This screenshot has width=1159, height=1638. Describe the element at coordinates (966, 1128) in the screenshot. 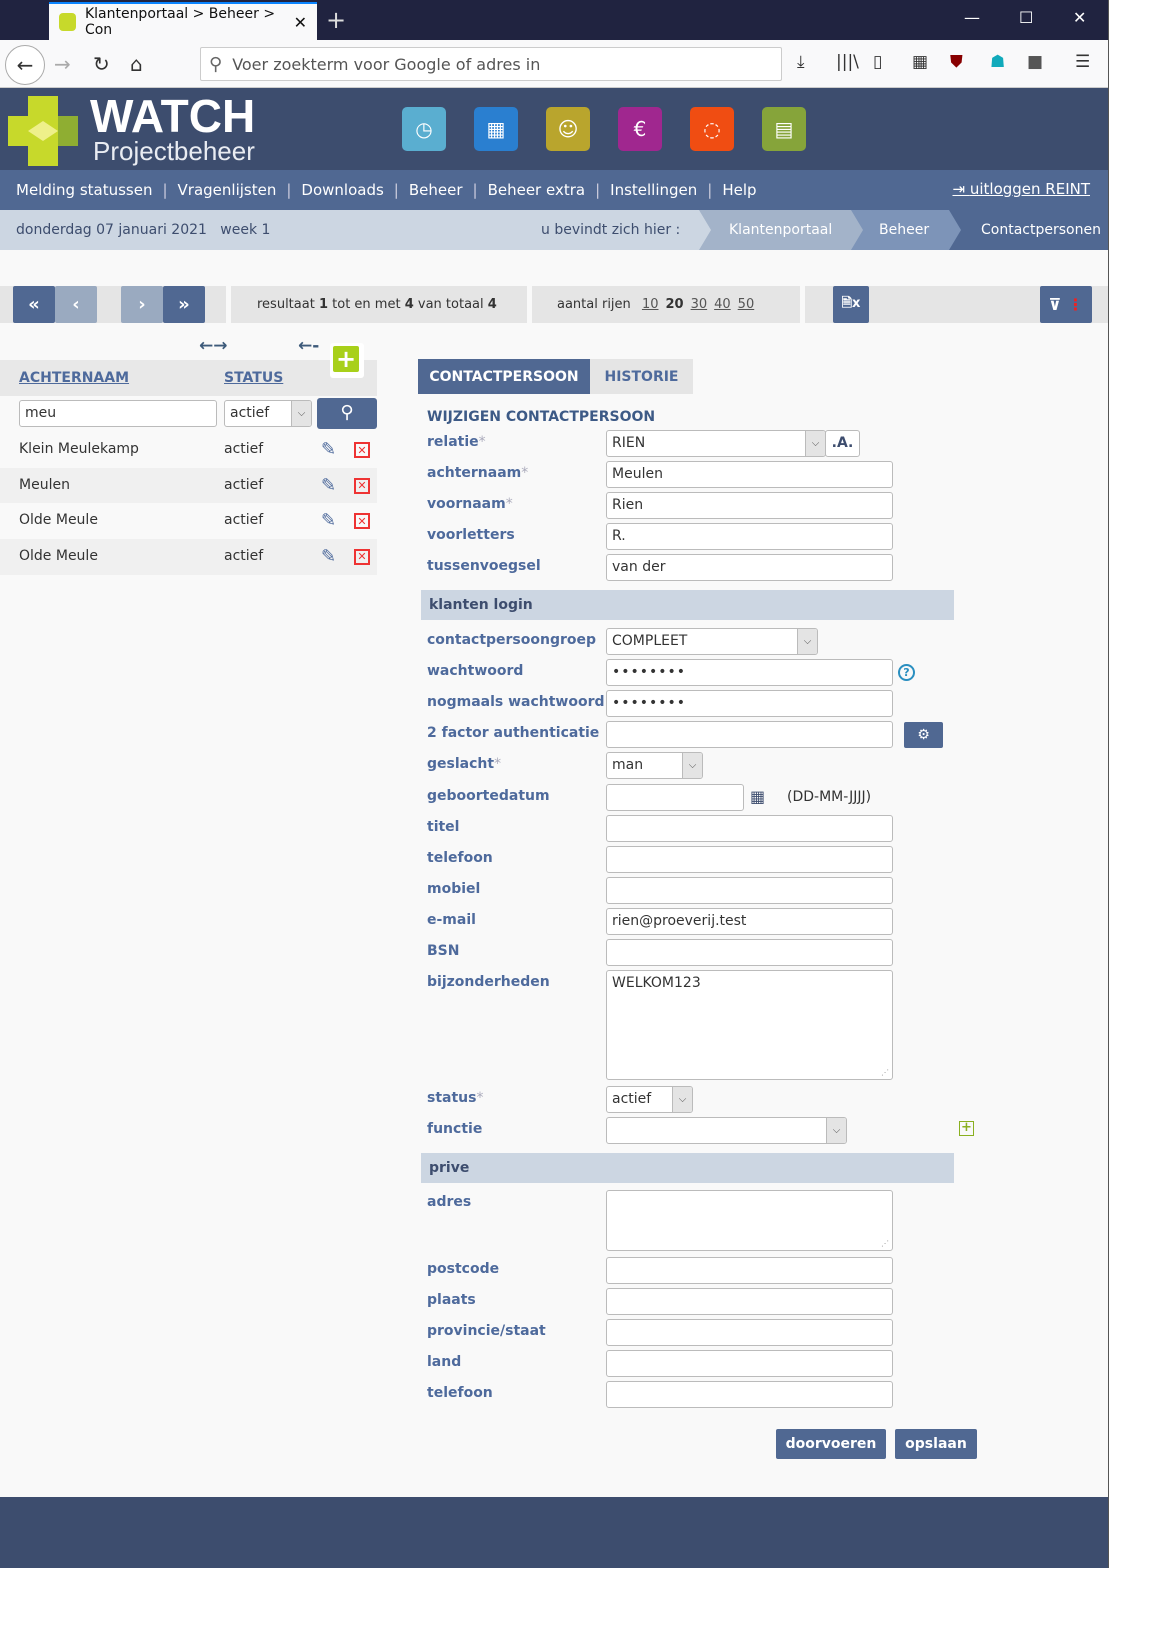

I see `add-function-icon: +` at that location.